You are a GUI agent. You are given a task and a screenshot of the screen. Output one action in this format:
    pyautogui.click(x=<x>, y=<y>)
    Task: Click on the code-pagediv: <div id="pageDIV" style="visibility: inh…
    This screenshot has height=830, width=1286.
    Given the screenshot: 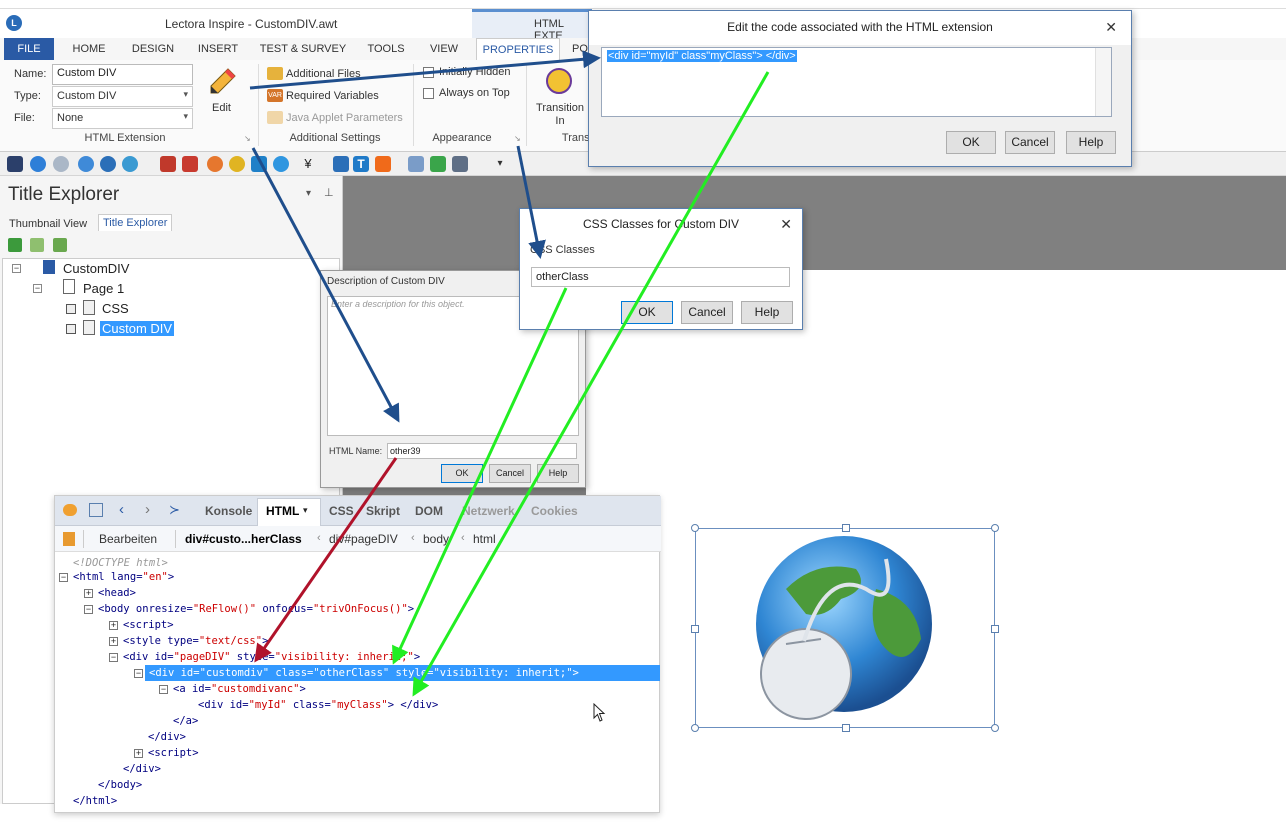 What is the action you would take?
    pyautogui.click(x=271, y=657)
    